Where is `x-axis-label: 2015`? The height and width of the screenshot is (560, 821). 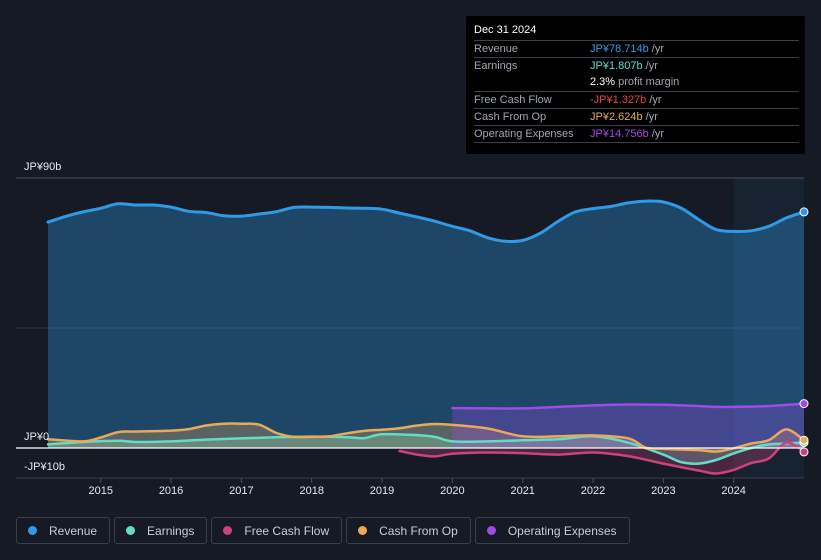 x-axis-label: 2015 is located at coordinates (101, 491).